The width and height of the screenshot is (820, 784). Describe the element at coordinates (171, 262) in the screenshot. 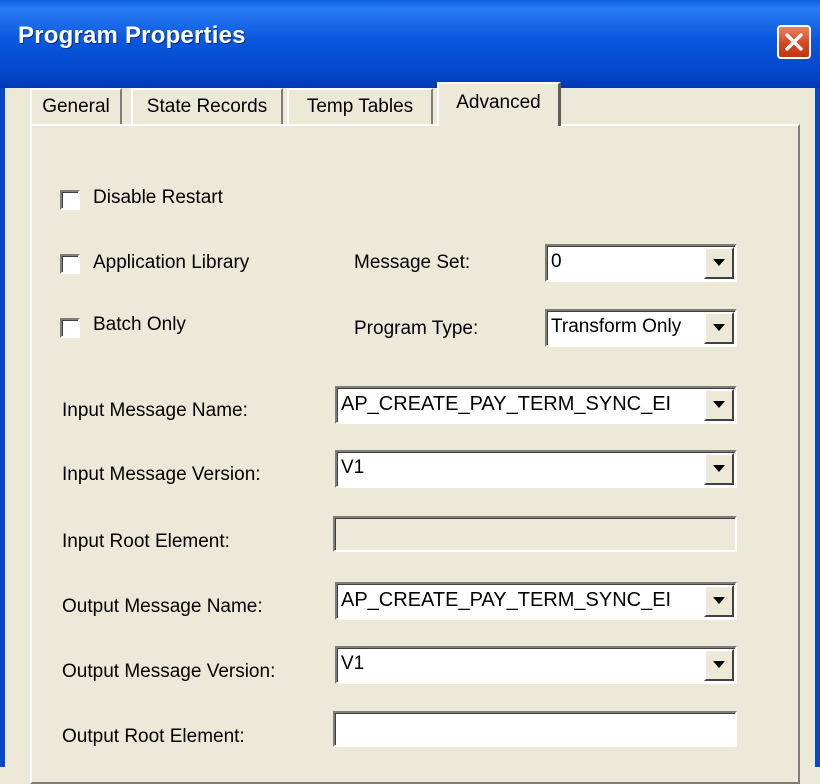

I see `application-library-label: Application Library` at that location.